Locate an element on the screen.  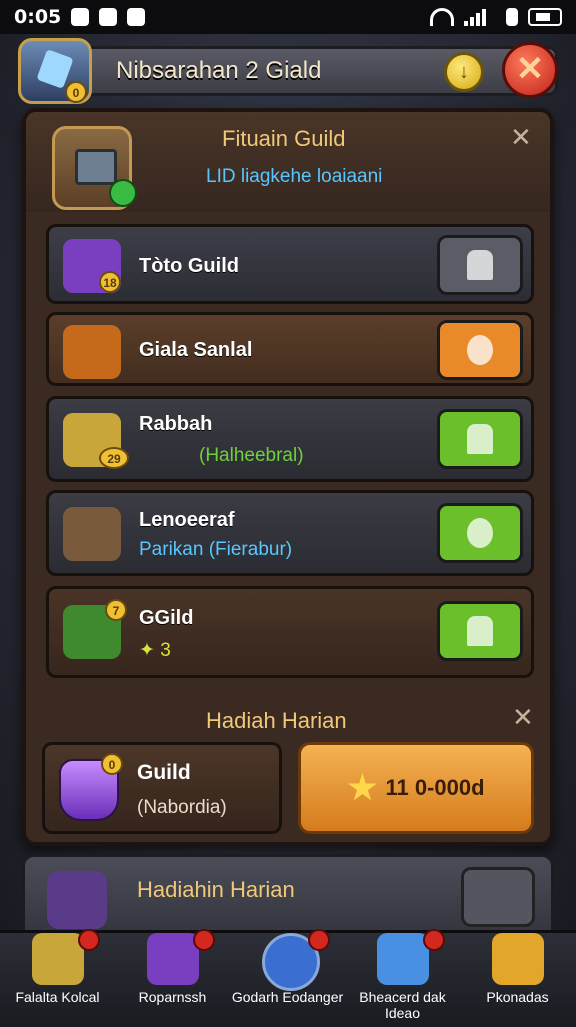
guild-row: 18 Tòto Guild is located at coordinates (290, 264).